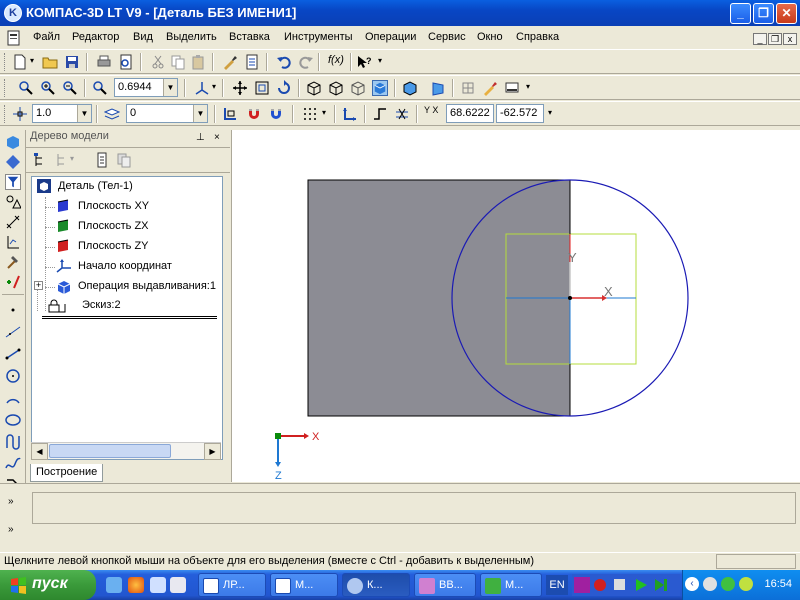 The height and width of the screenshot is (600, 800). What do you see at coordinates (402, 114) in the screenshot?
I see `cursor-position-icon` at bounding box center [402, 114].